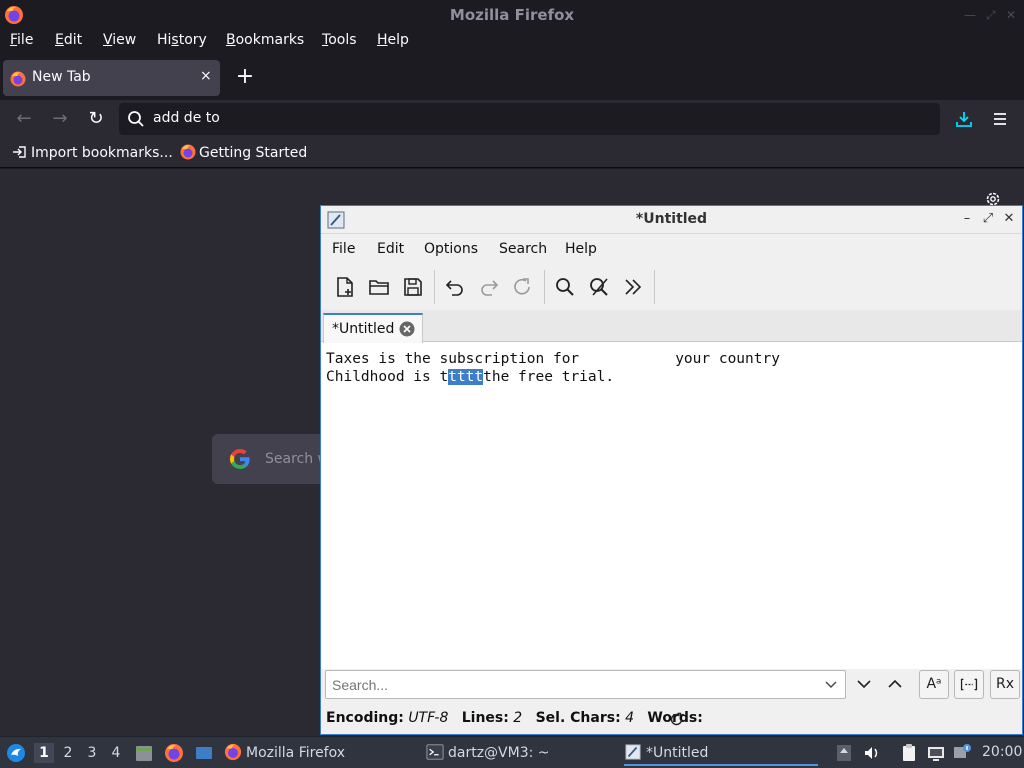  I want to click on editor-line-2: Childhood is tttttthe free trial., so click(470, 377).